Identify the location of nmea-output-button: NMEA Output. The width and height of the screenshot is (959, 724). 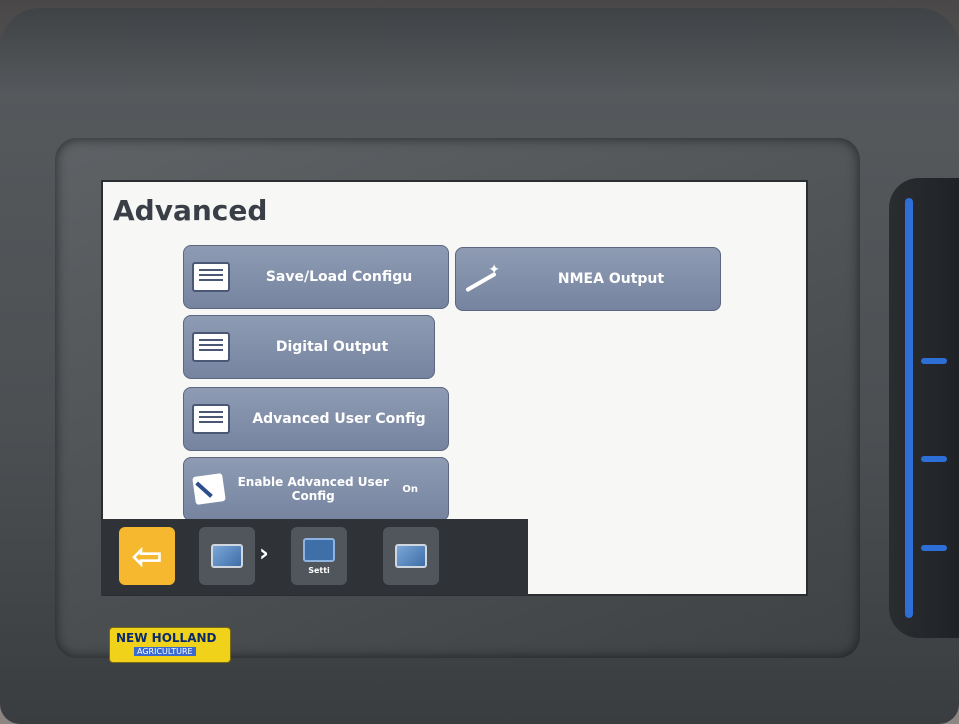
(588, 279).